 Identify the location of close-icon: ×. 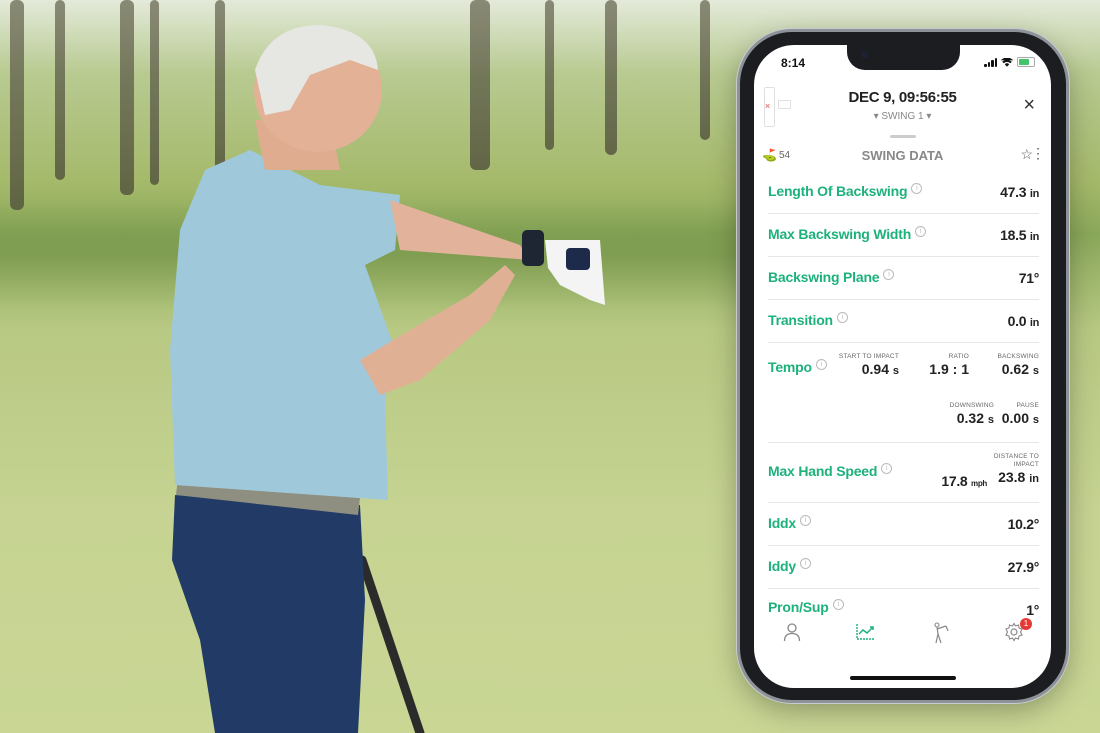
(1029, 105).